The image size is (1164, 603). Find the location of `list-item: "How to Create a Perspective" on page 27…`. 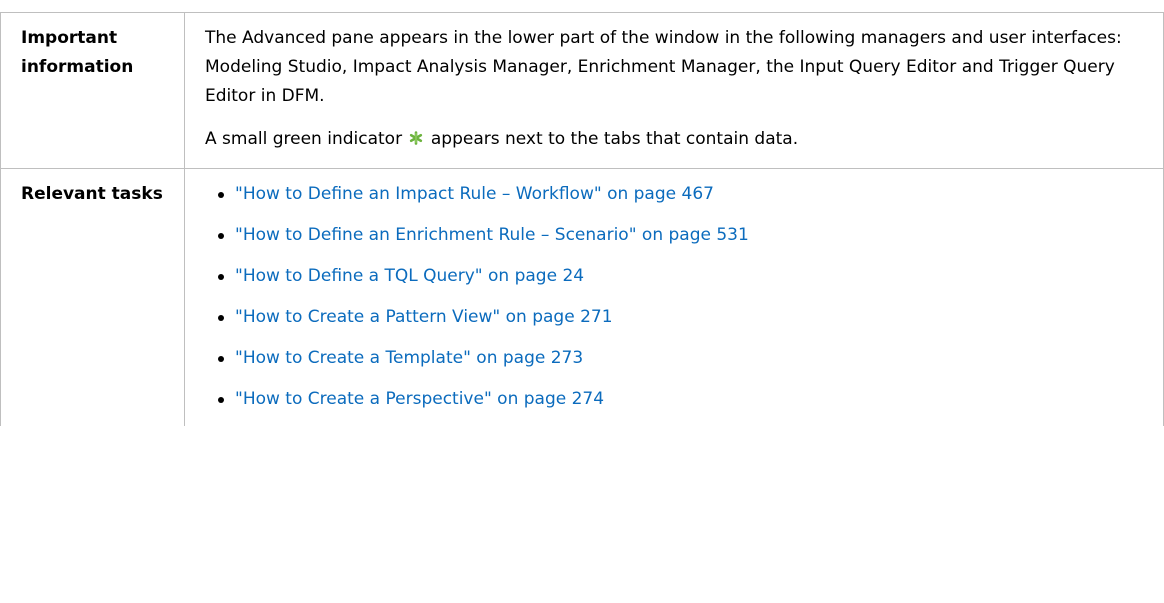

list-item: "How to Create a Perspective" on page 27… is located at coordinates (674, 399).